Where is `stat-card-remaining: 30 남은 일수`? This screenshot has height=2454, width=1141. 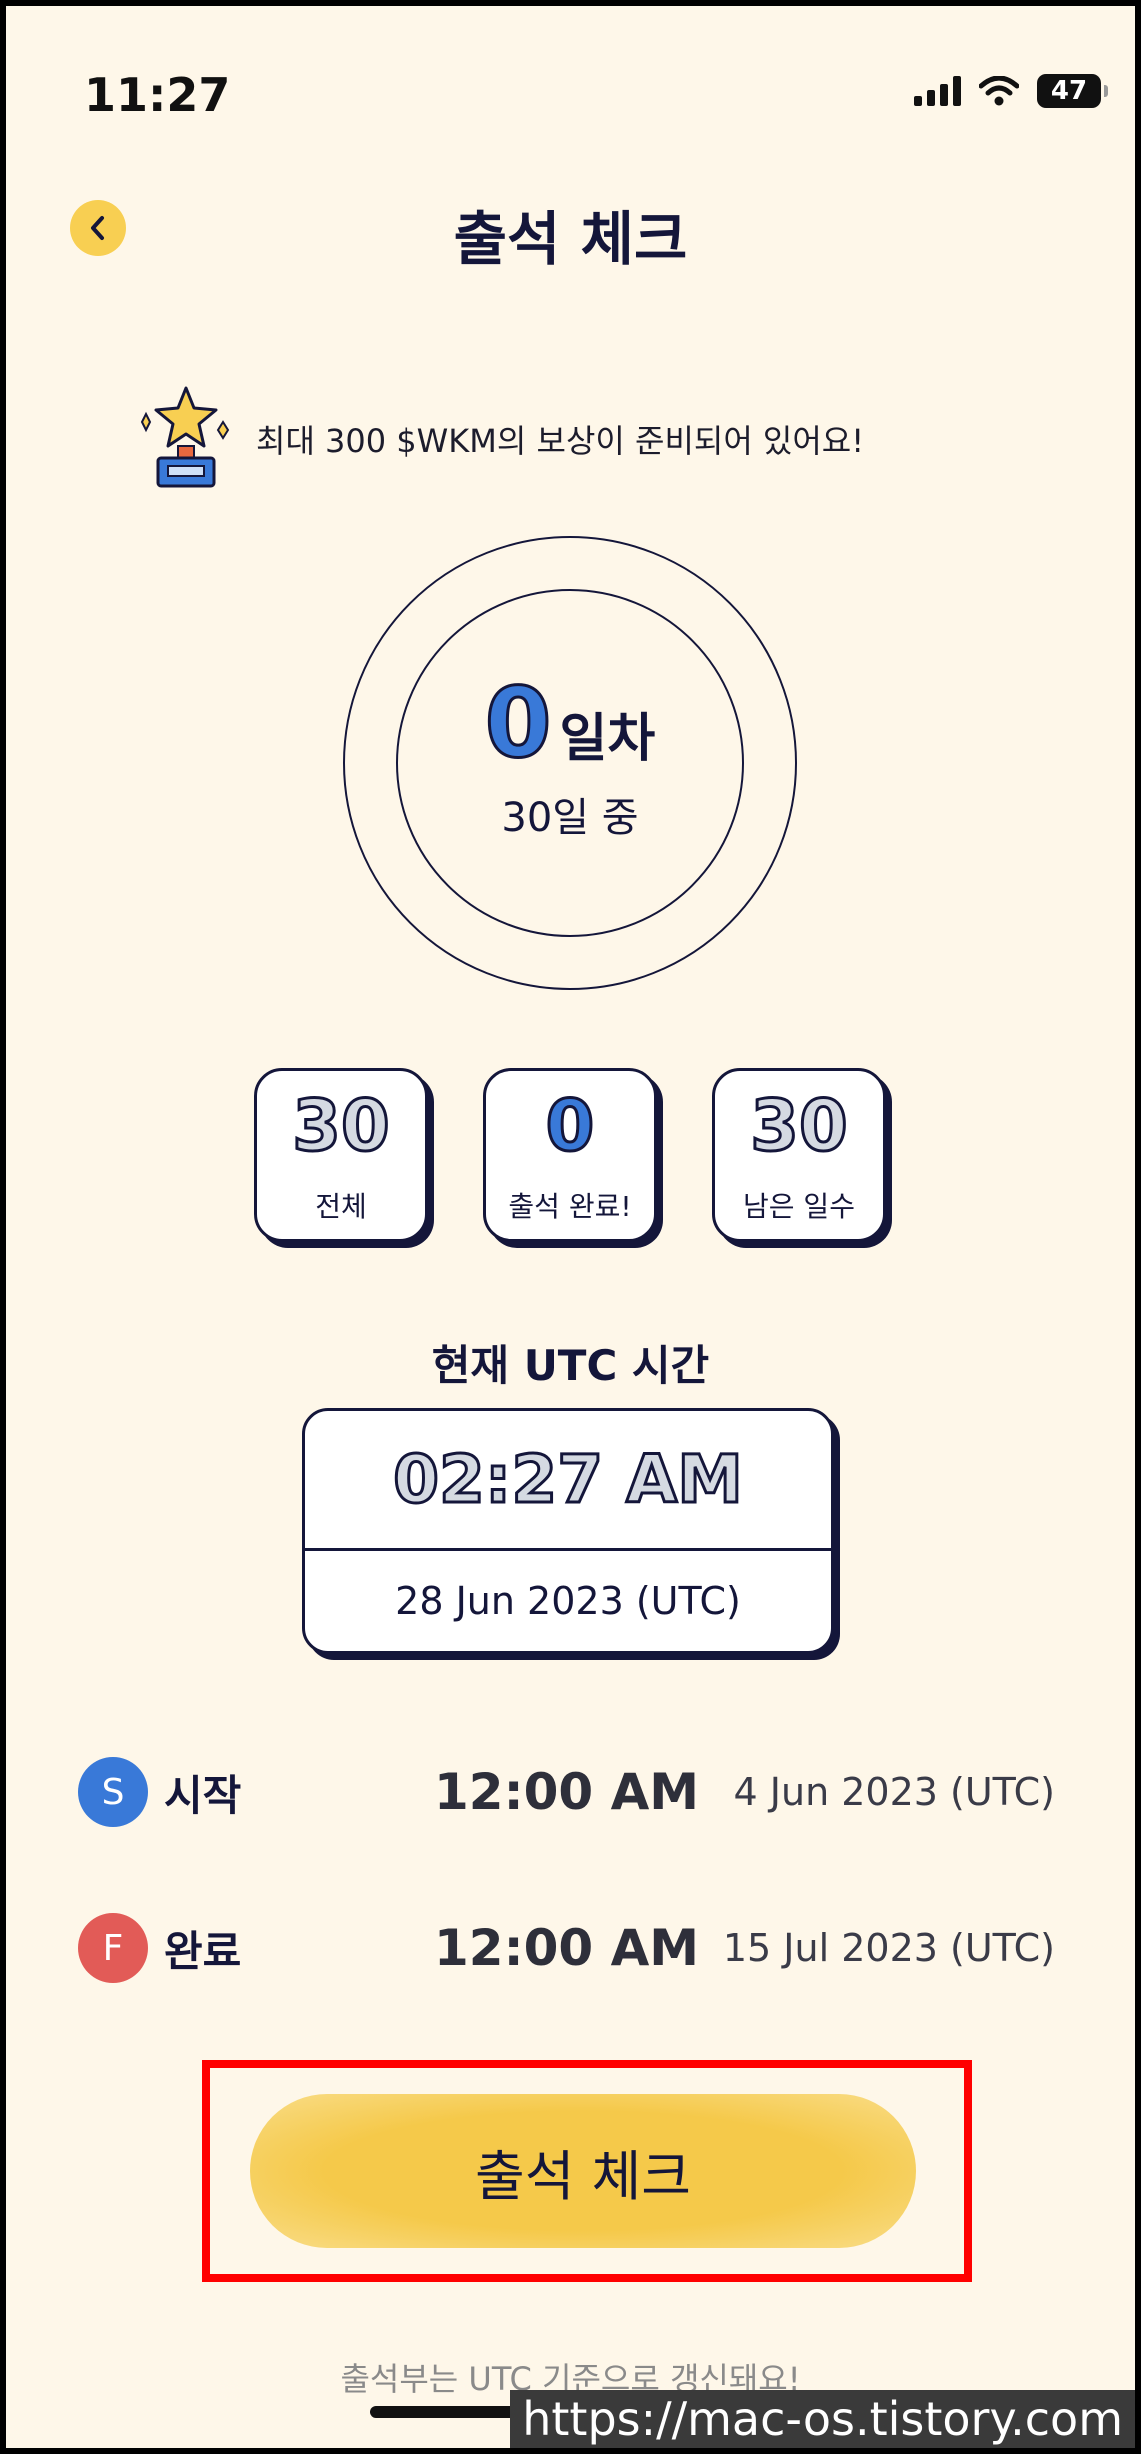
stat-card-remaining: 30 남은 일수 is located at coordinates (799, 1155).